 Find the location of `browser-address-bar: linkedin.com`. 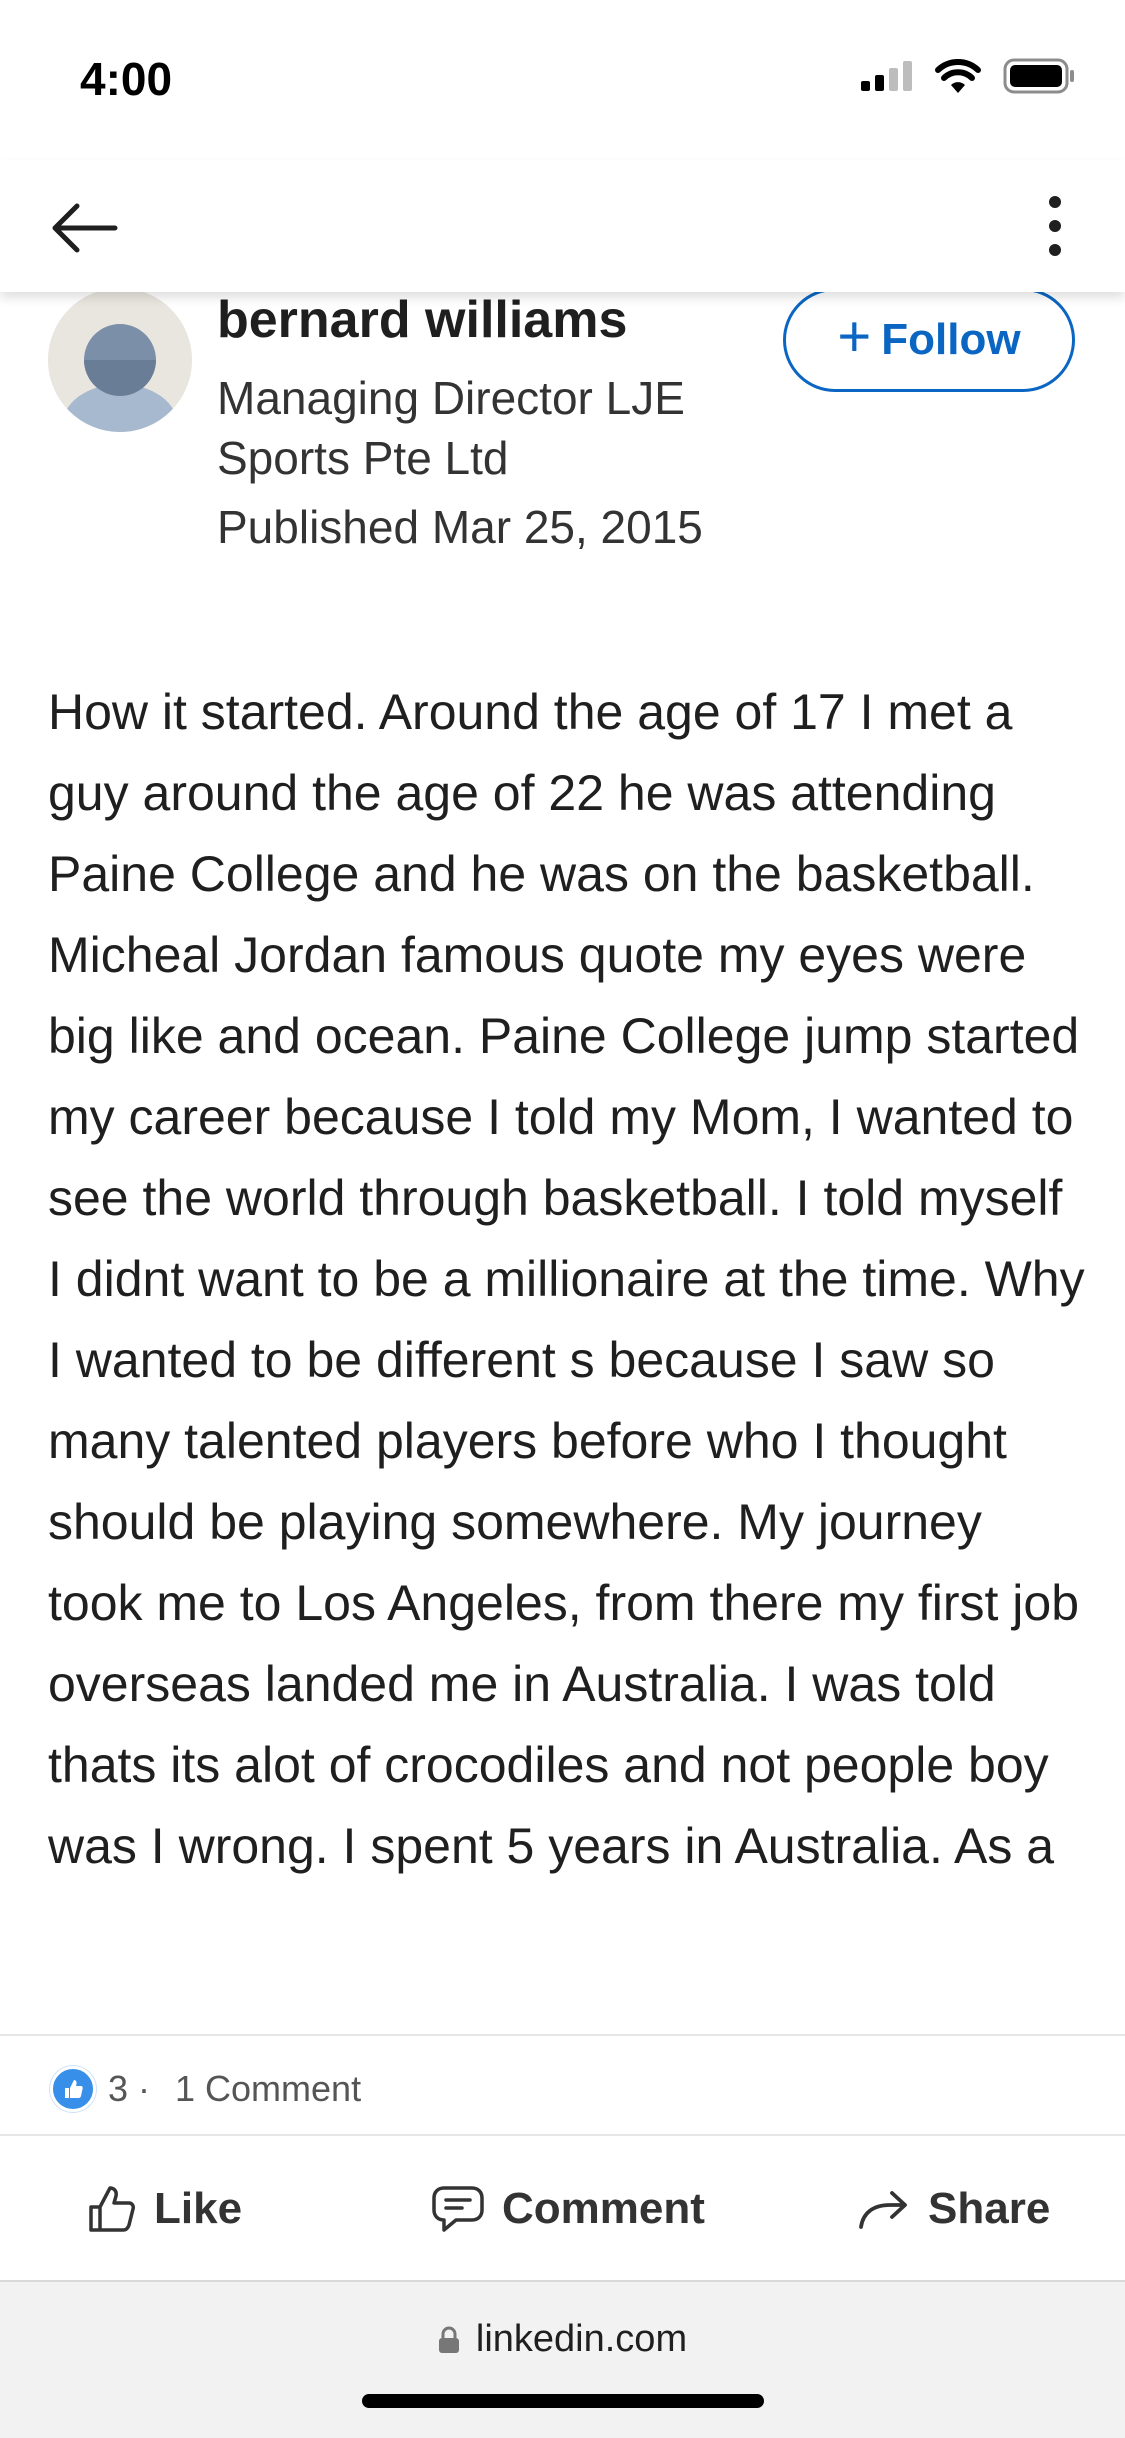

browser-address-bar: linkedin.com is located at coordinates (562, 2359).